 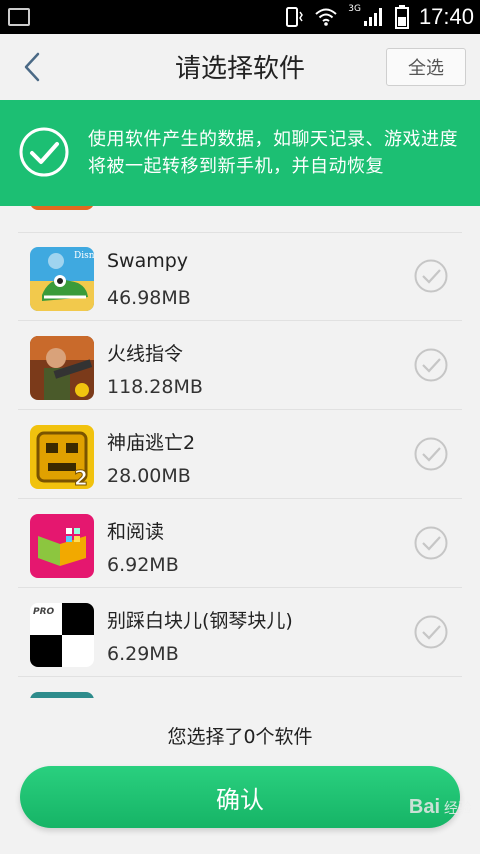 What do you see at coordinates (240, 797) in the screenshot?
I see `confirm-button: 确认` at bounding box center [240, 797].